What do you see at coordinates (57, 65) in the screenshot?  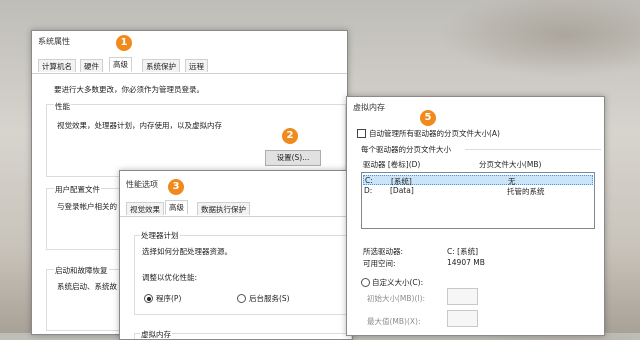 I see `tab-computer-name: 计算机名` at bounding box center [57, 65].